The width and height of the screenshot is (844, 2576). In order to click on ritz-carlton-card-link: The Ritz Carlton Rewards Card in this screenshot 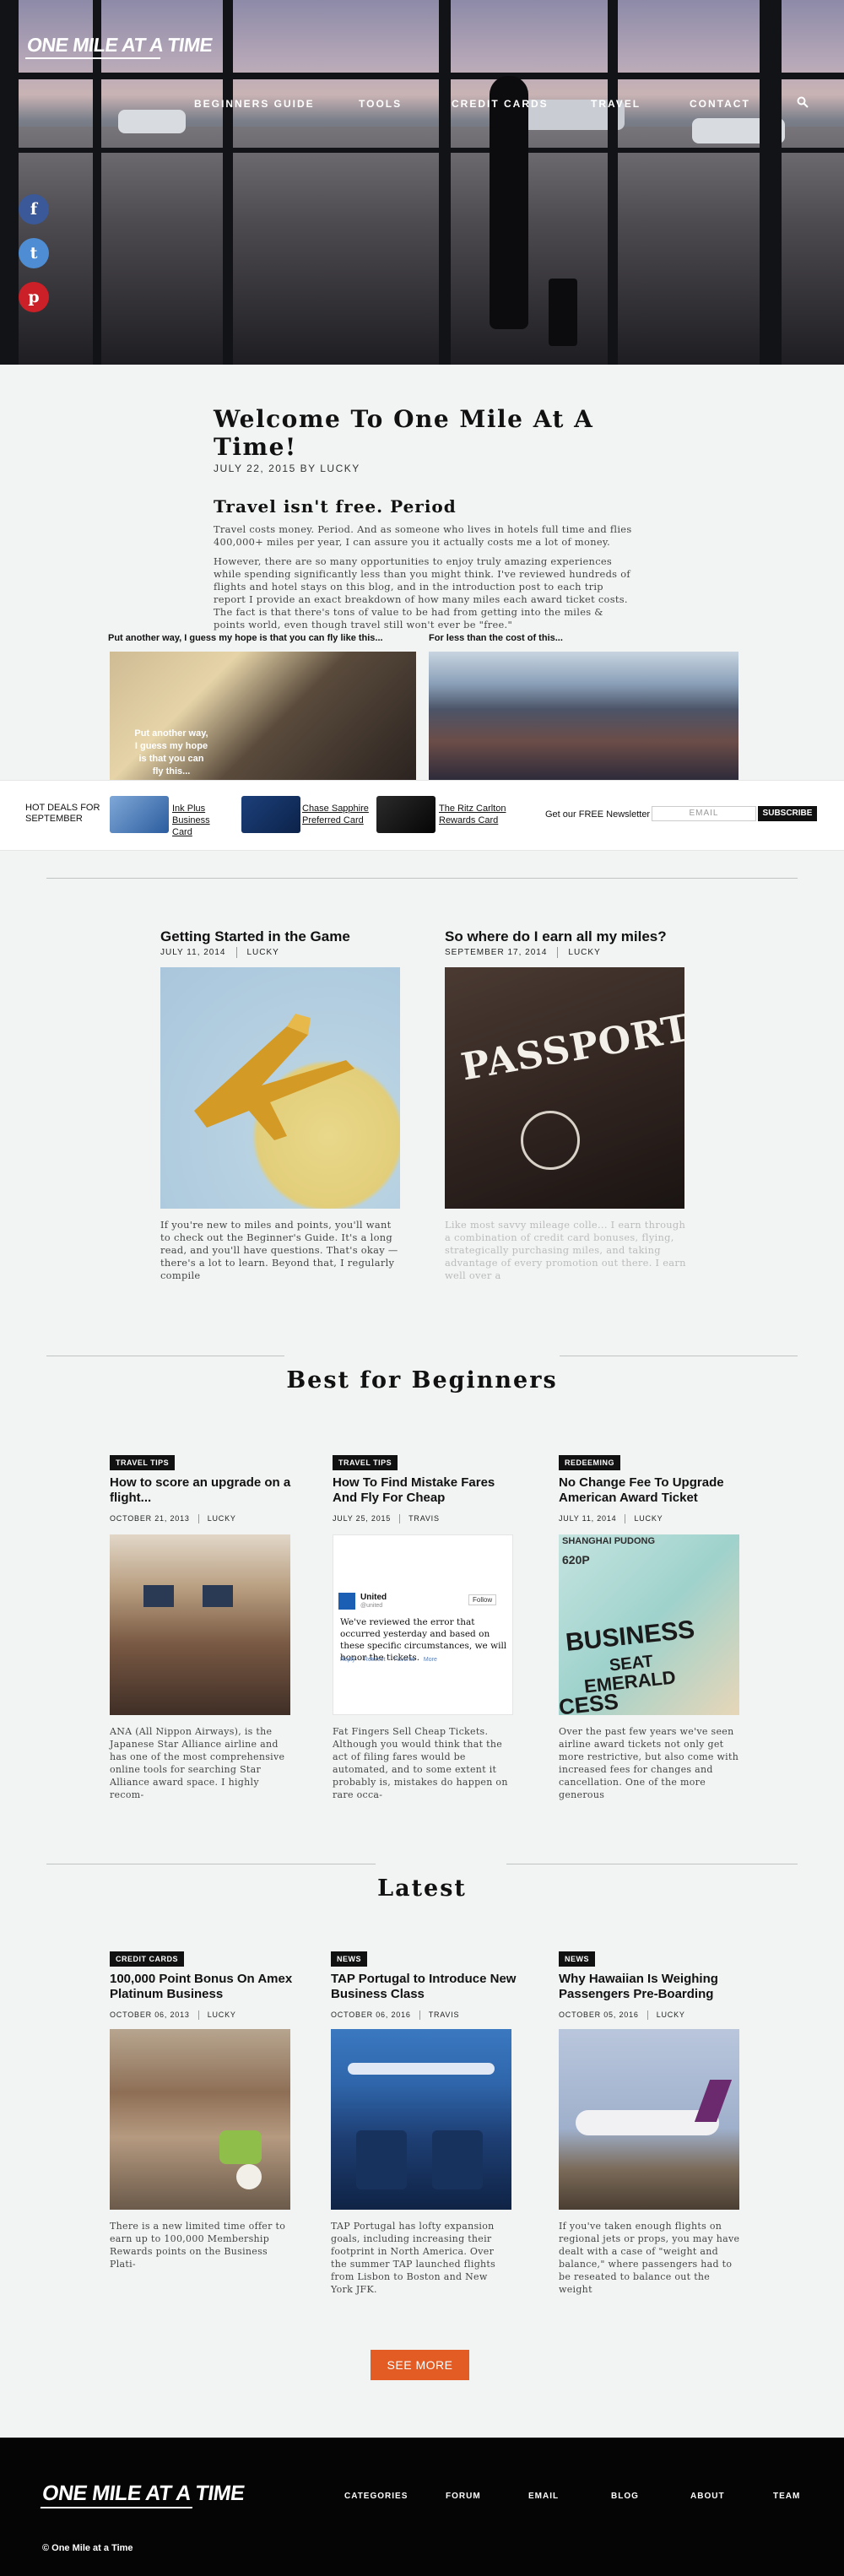, I will do `click(477, 814)`.